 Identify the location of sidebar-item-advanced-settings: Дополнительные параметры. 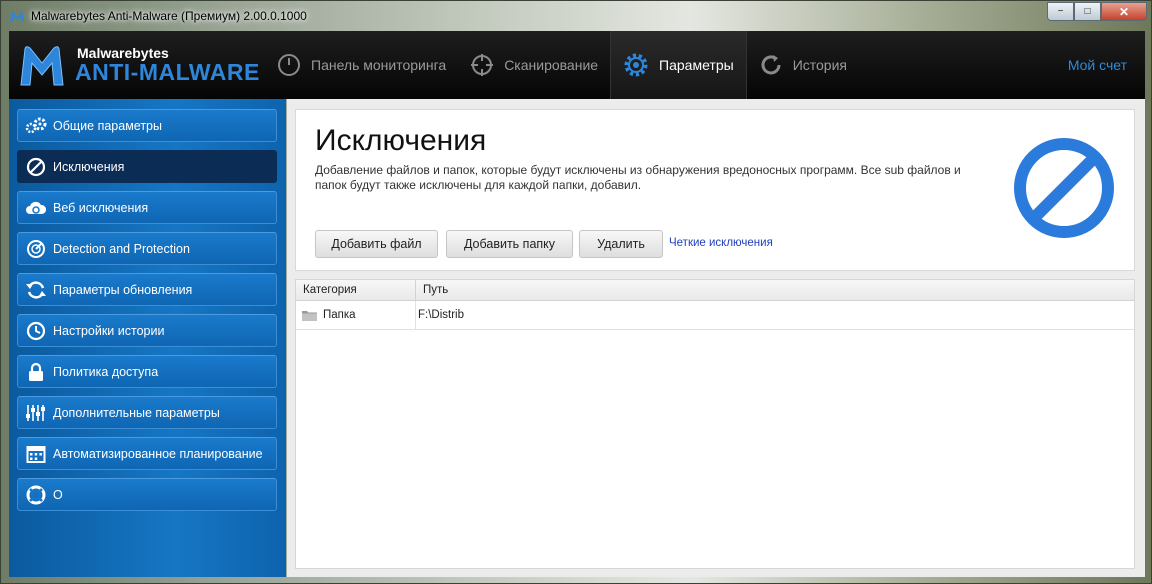
(147, 412).